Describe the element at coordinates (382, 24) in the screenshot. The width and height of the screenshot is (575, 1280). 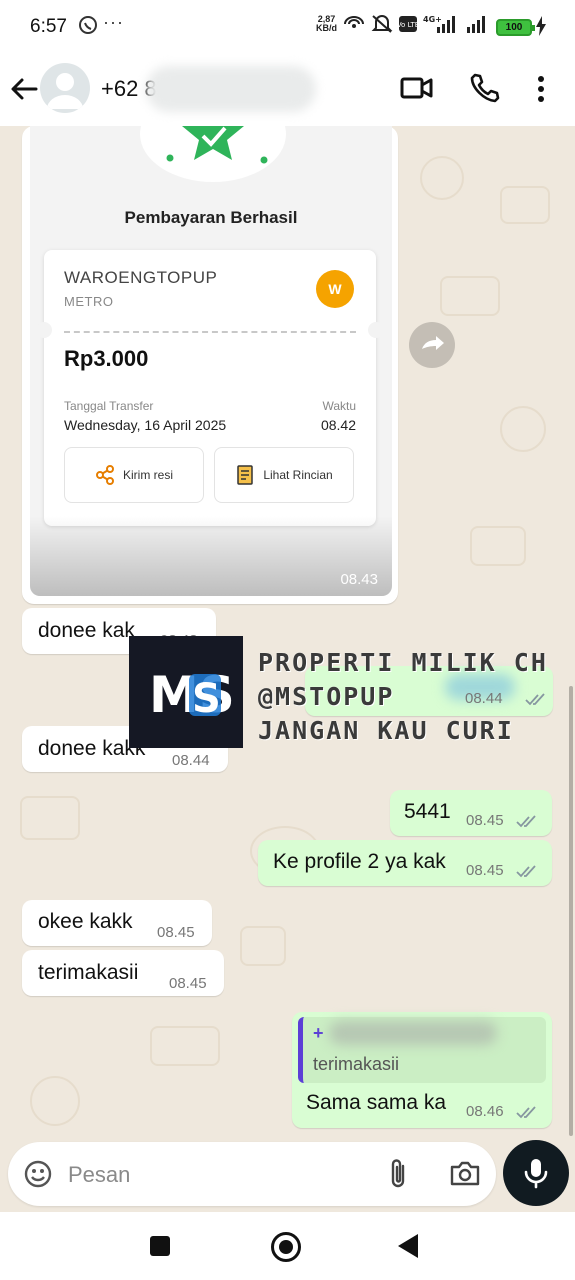
I see `mute-icon` at that location.